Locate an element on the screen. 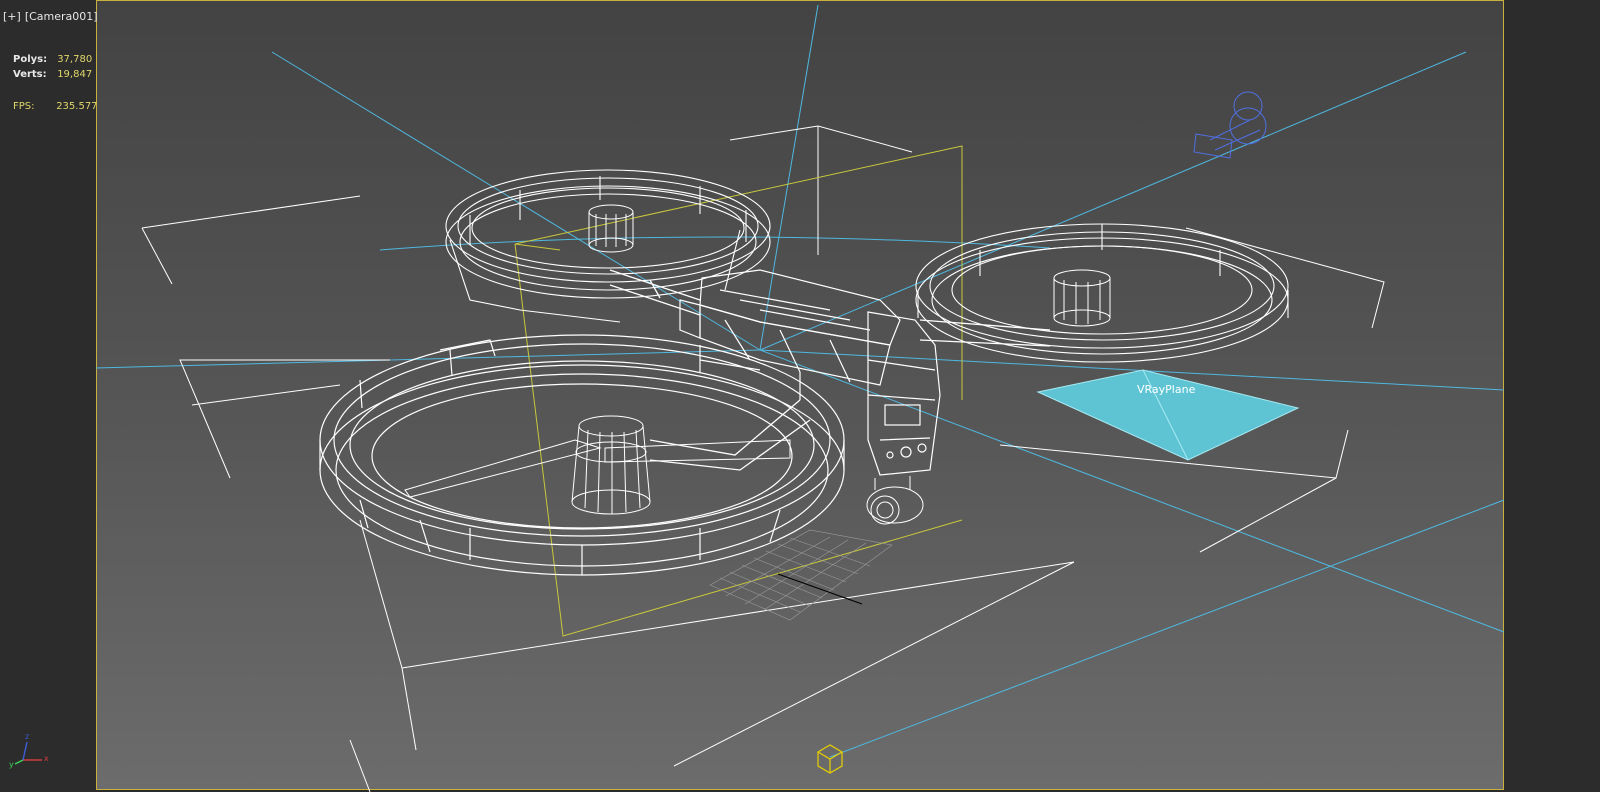 The height and width of the screenshot is (792, 1600). fps-value: 235.577 is located at coordinates (77, 106).